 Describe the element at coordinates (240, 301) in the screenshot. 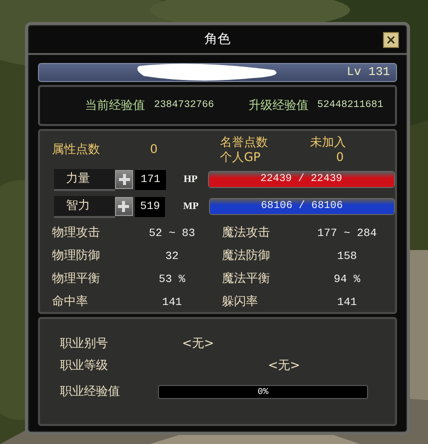

I see `stat-label: 躲闪率` at that location.